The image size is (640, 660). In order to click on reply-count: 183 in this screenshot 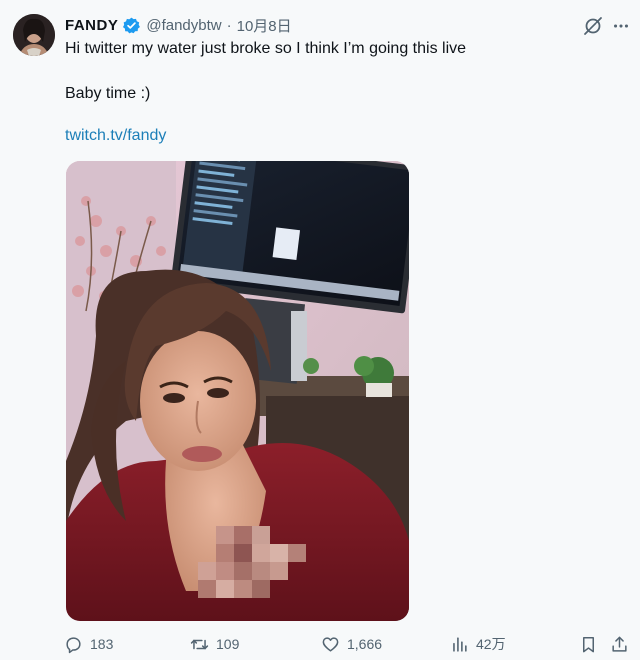, I will do `click(102, 644)`.